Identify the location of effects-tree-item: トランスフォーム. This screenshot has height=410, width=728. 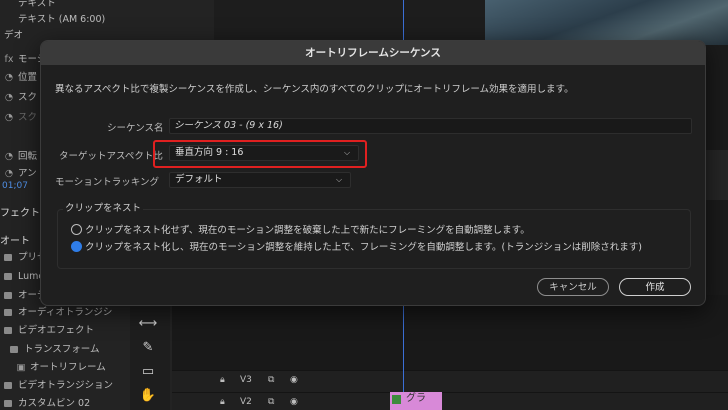
(55, 350).